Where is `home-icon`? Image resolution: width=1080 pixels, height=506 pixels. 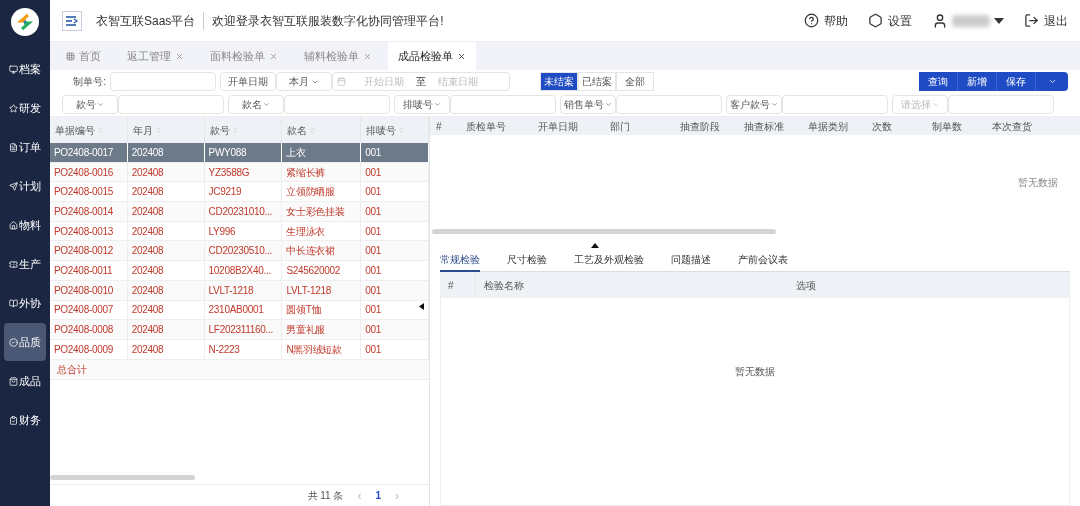 home-icon is located at coordinates (13, 225).